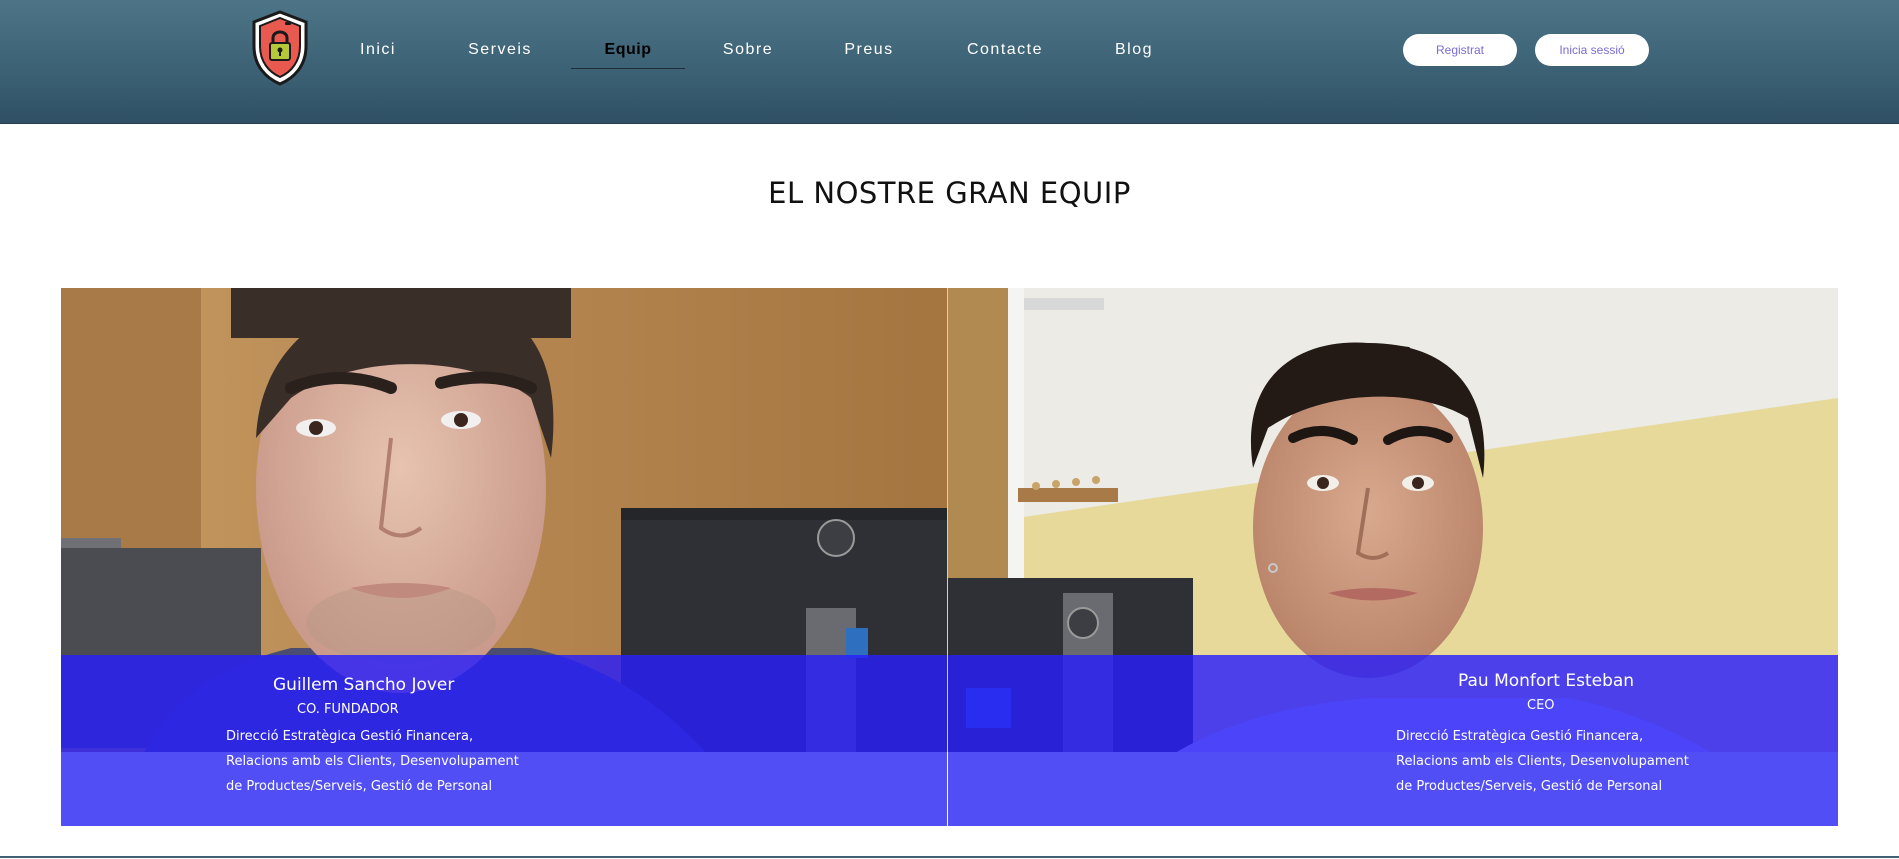 This screenshot has height=859, width=1899. I want to click on nav-active-underline, so click(628, 68).